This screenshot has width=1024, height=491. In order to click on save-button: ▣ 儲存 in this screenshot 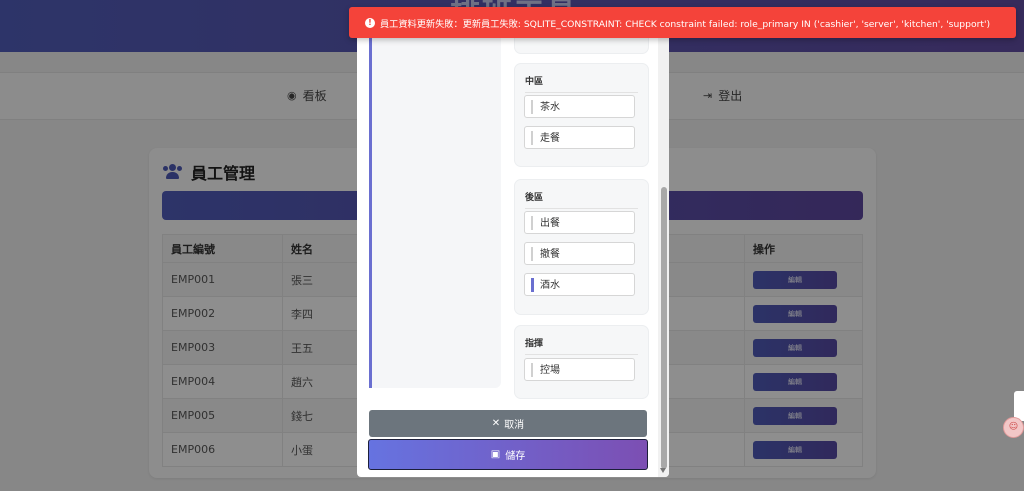, I will do `click(508, 454)`.